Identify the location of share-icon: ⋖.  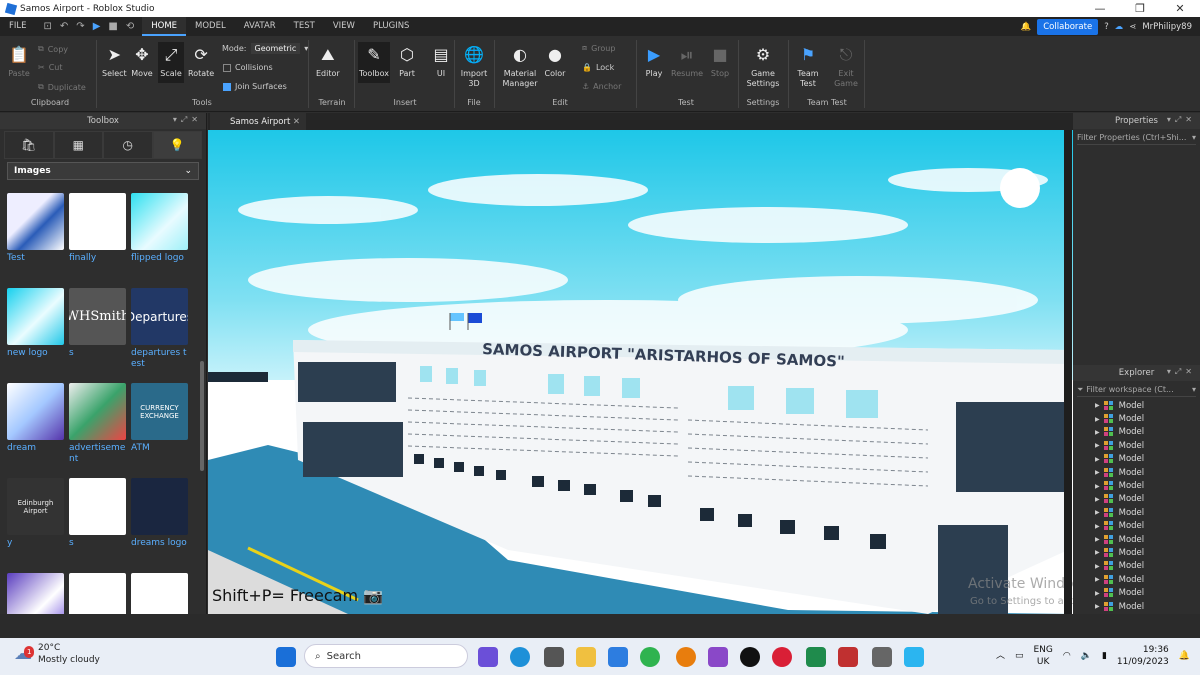
(1132, 27).